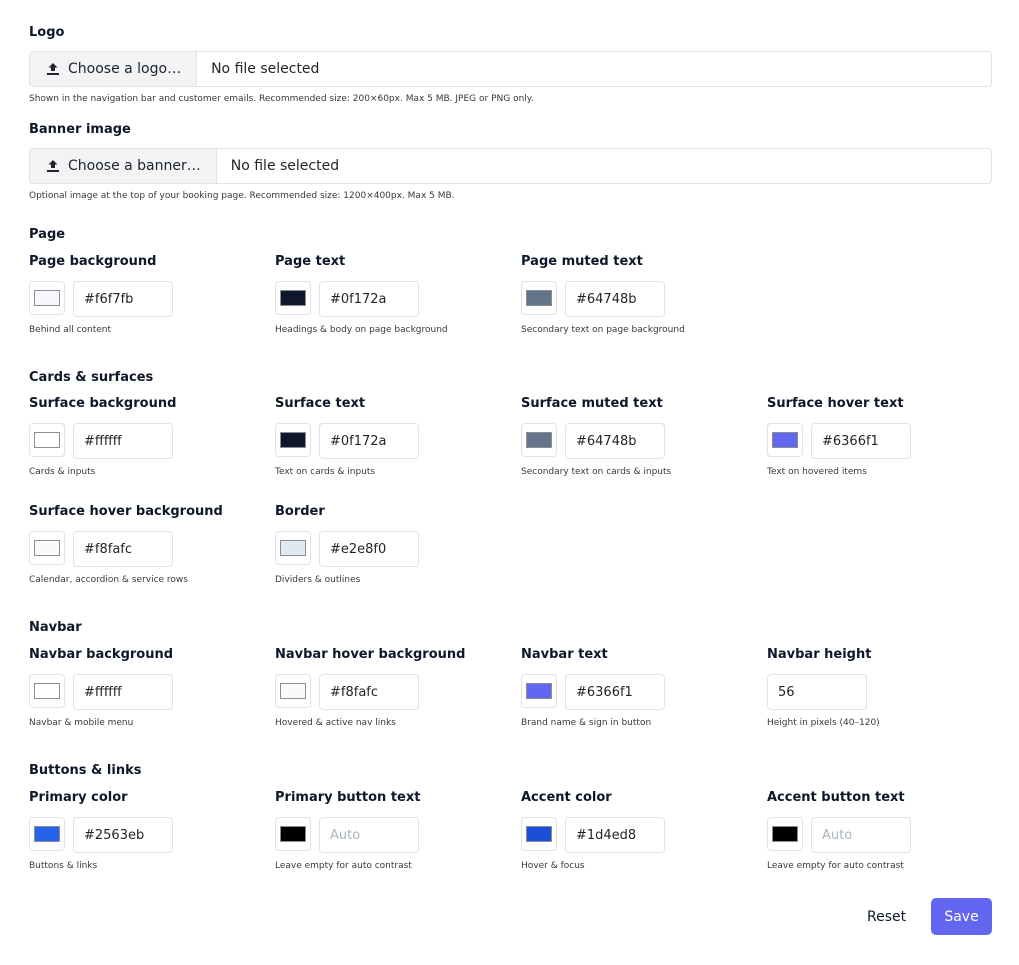  Describe the element at coordinates (823, 723) in the screenshot. I see `field-help-text: Height in pixels (40–120)` at that location.